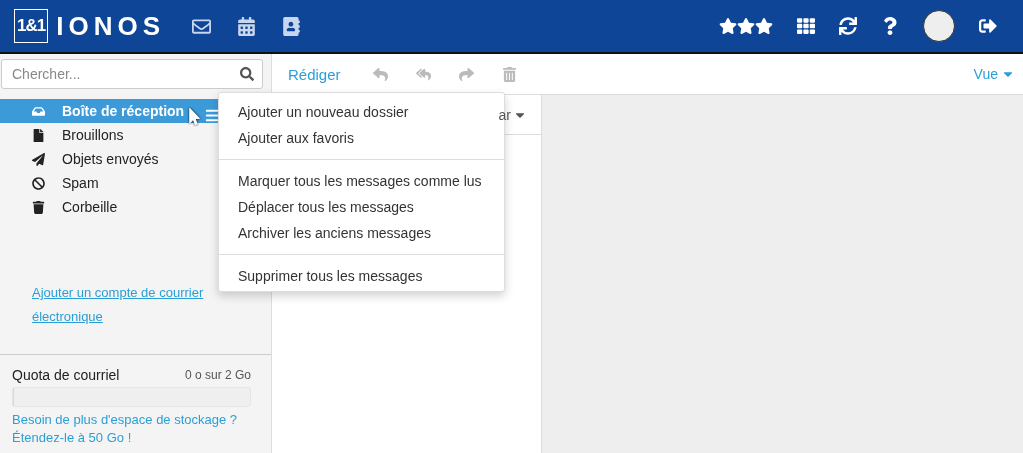  What do you see at coordinates (939, 26) in the screenshot?
I see `avatar` at bounding box center [939, 26].